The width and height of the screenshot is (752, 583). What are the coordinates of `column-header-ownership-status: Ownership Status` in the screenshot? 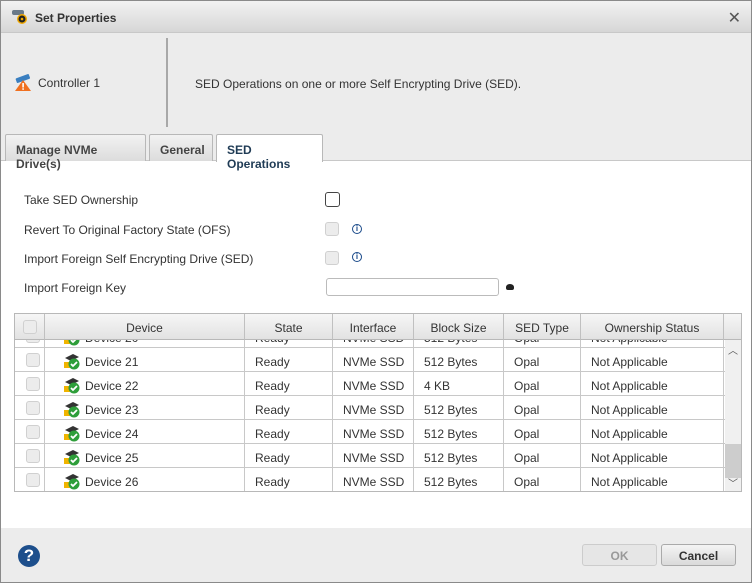 It's located at (652, 327).